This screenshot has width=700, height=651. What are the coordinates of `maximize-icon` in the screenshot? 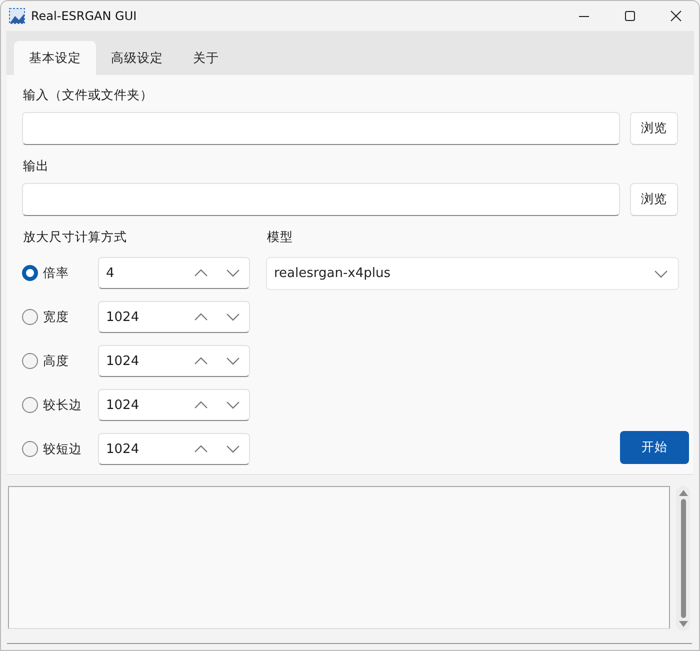 It's located at (630, 16).